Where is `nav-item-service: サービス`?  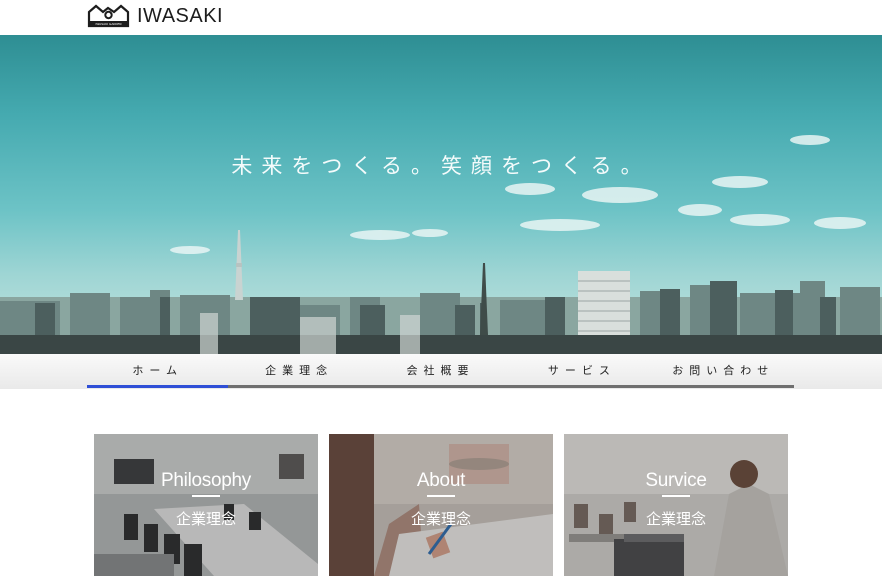
nav-item-service: サービス is located at coordinates (581, 370).